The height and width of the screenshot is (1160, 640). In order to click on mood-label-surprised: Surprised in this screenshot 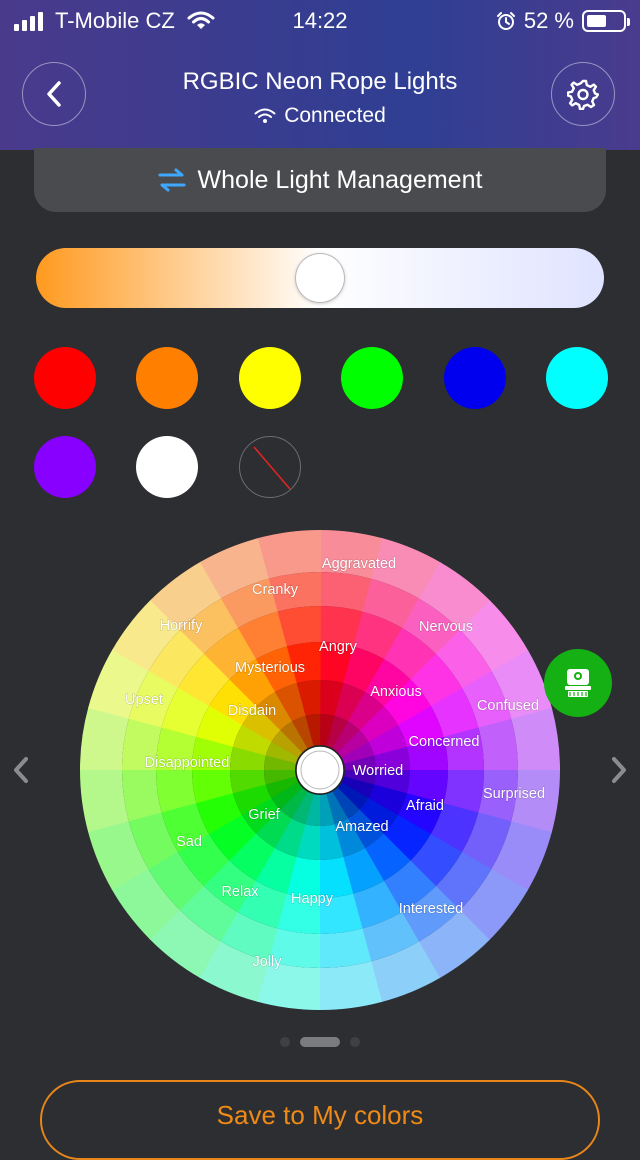, I will do `click(514, 794)`.